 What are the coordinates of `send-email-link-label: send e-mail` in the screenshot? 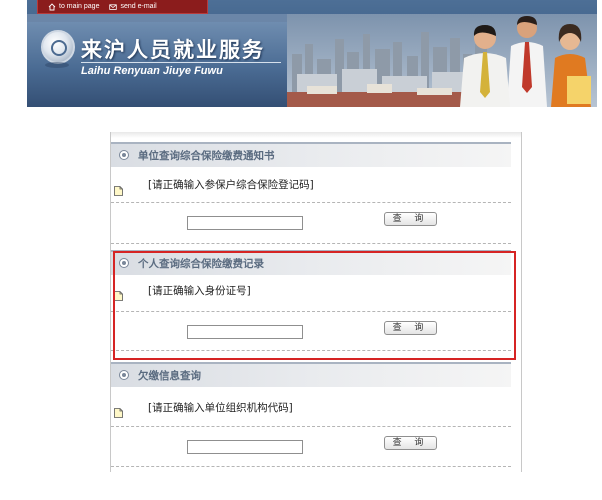 It's located at (138, 6).